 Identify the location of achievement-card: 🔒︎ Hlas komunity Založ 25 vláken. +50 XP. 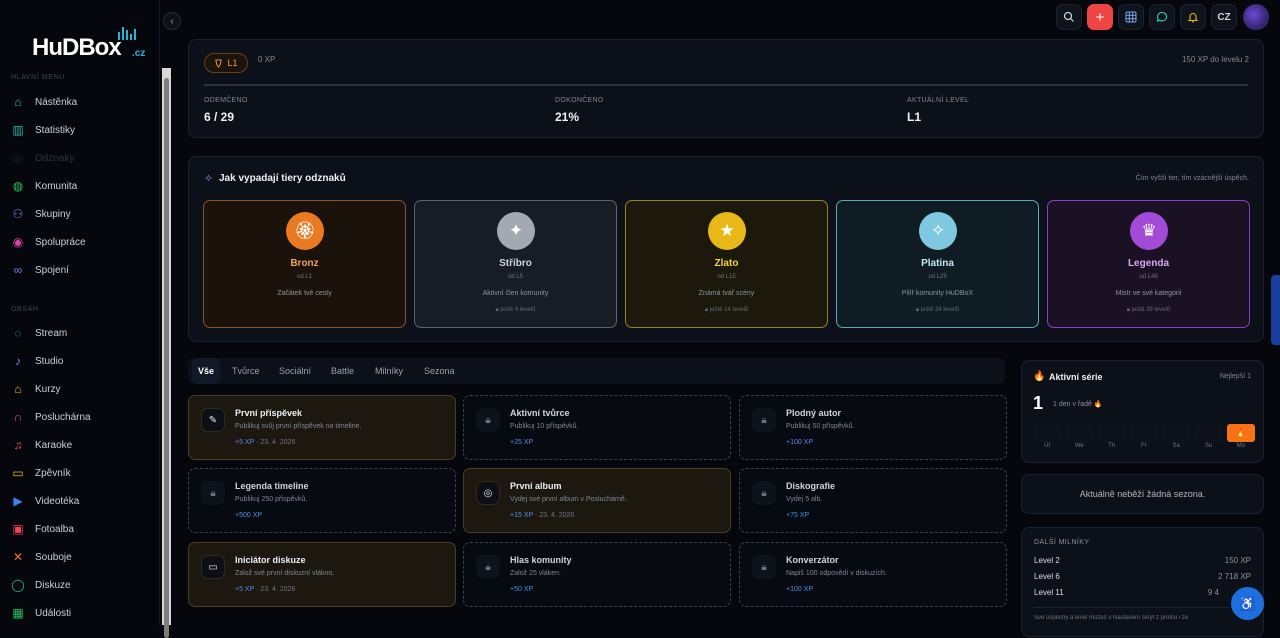
(597, 574).